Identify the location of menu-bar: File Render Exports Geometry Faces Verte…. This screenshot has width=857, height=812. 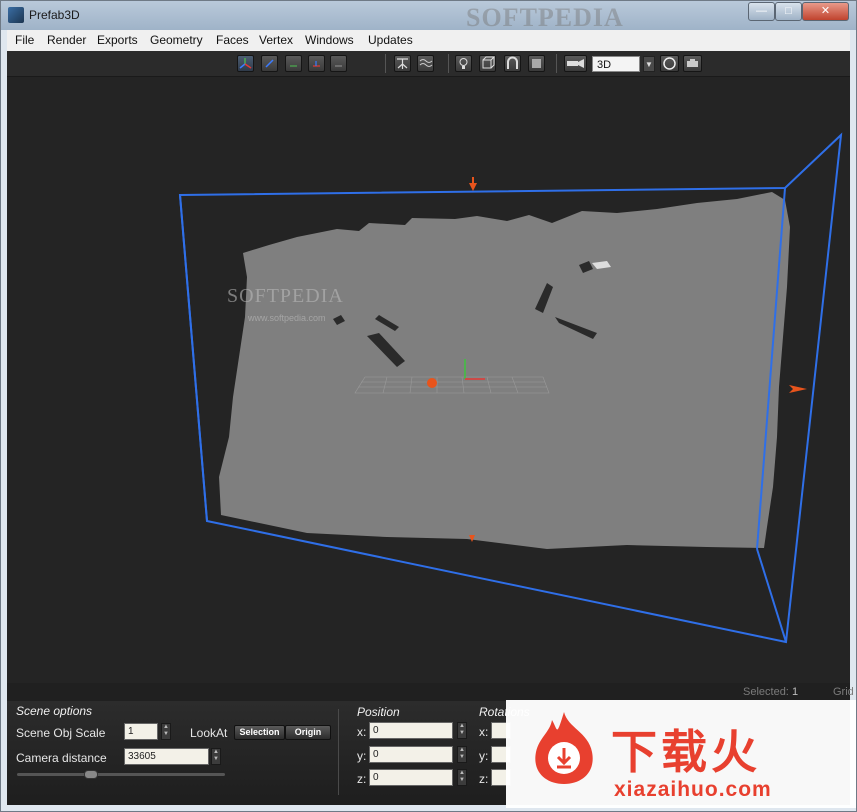
(428, 41).